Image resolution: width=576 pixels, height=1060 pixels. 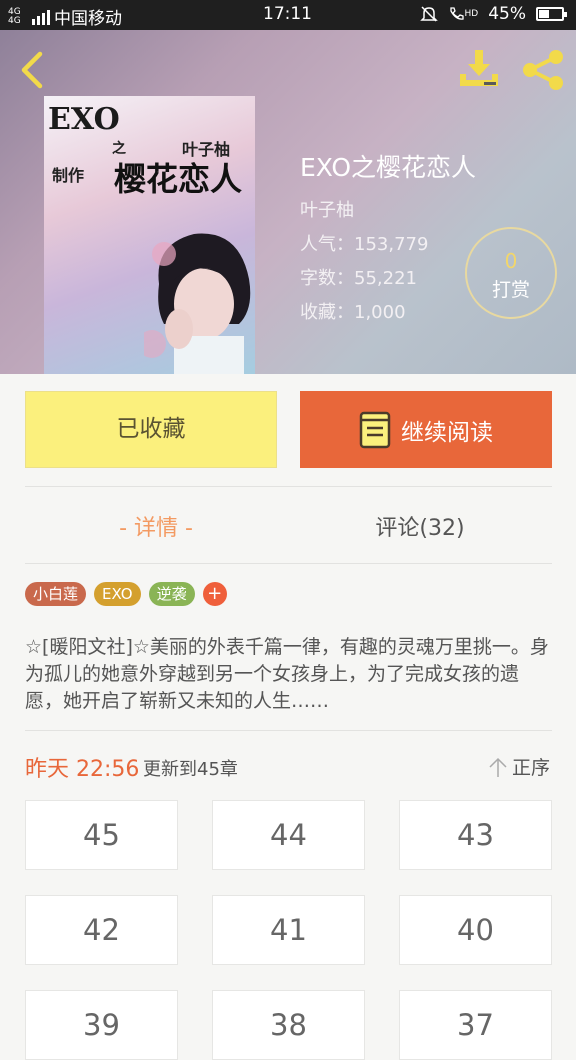 I want to click on tag-item: 小白莲, so click(x=56, y=594).